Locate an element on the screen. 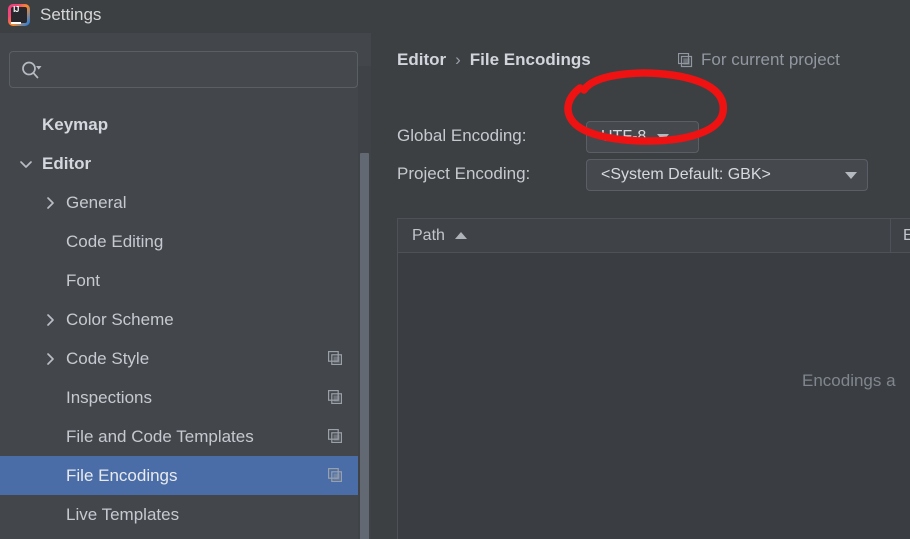  column-header-encoding: E is located at coordinates (906, 235).